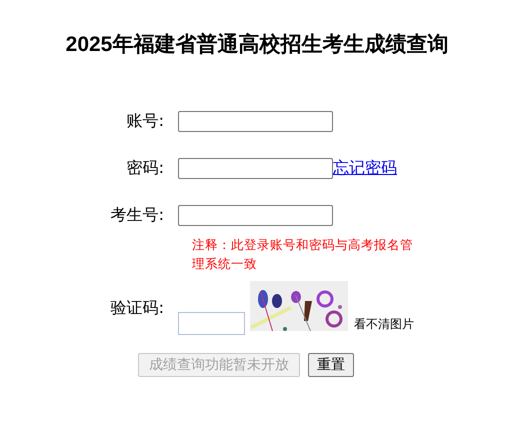  Describe the element at coordinates (365, 168) in the screenshot. I see `forgot-password-link: 忘记密码` at that location.